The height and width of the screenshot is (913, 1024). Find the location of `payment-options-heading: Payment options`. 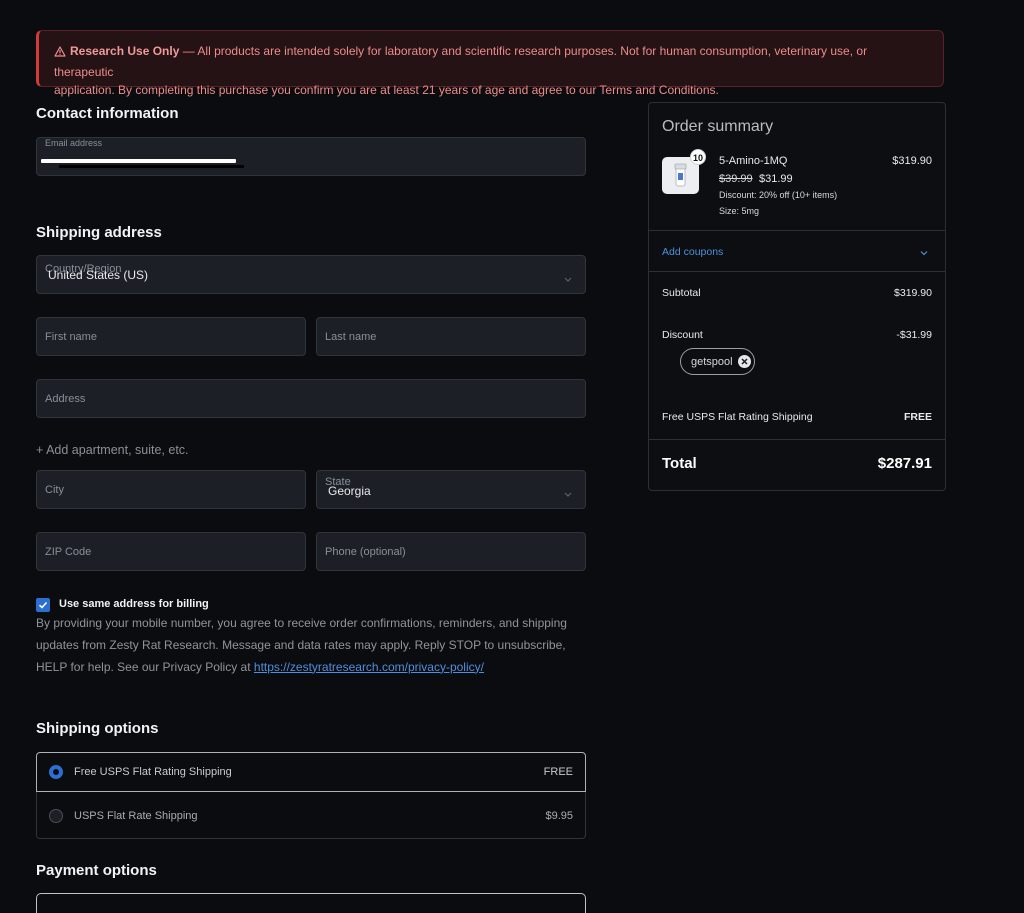

payment-options-heading: Payment options is located at coordinates (96, 870).